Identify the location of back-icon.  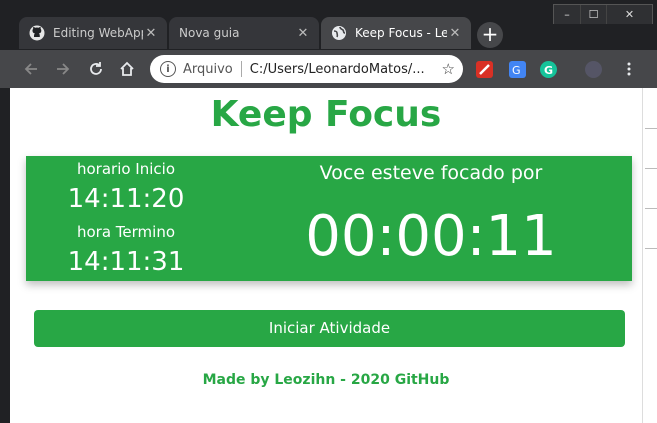
(31, 69).